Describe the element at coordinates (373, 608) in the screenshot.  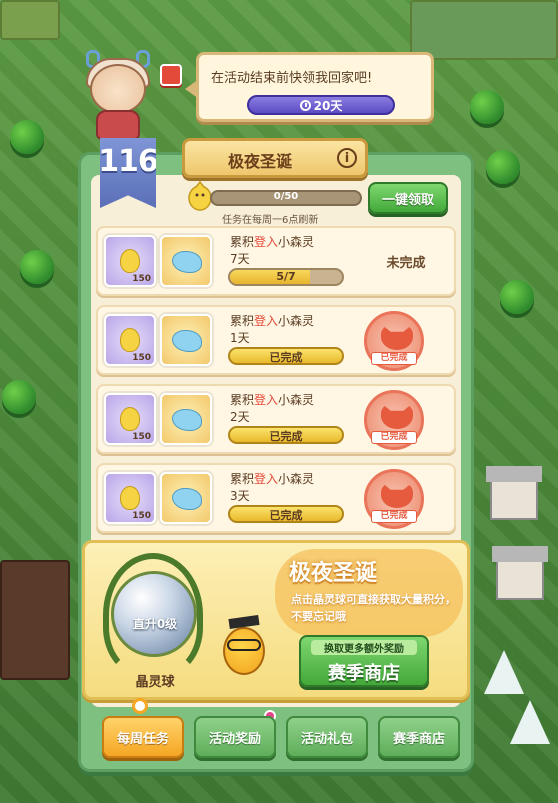
I see `promo-description: 点击晶灵球可直接获取大量积分，不要忘记哦` at that location.